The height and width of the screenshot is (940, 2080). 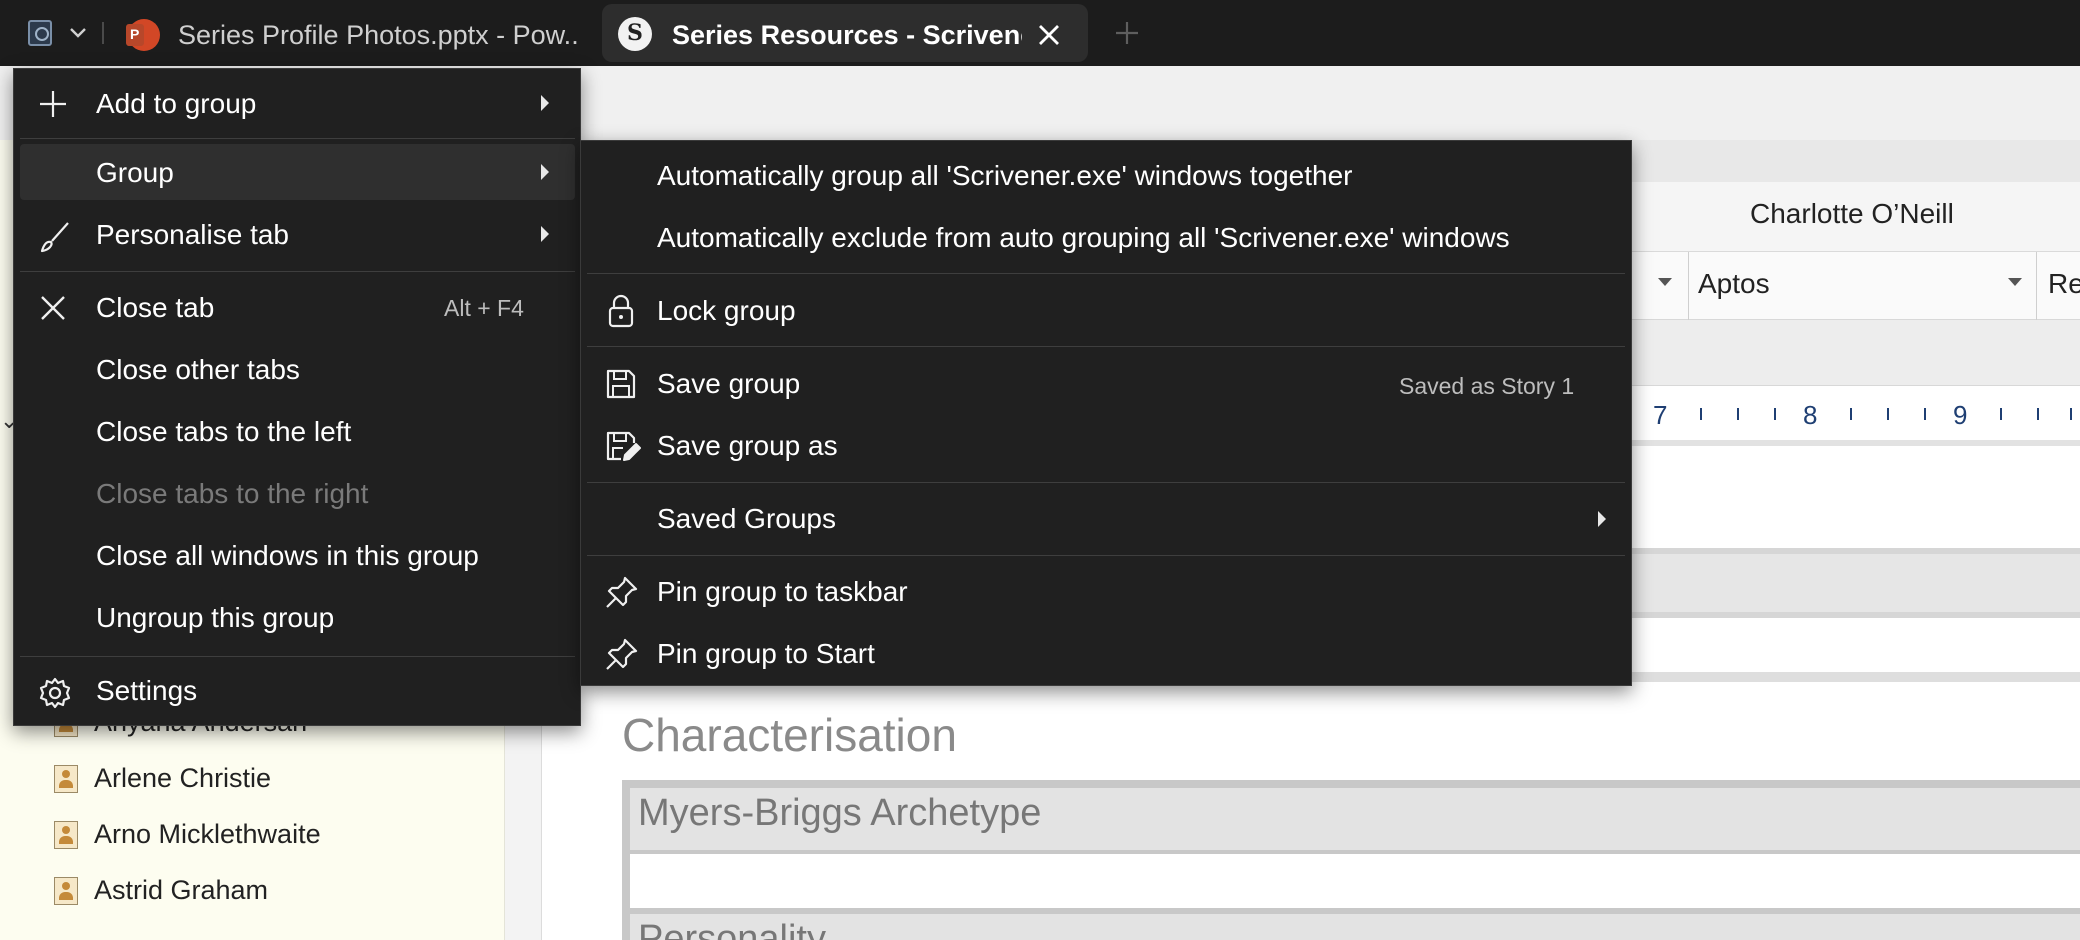 I want to click on tab-groups-app-icon, so click(x=40, y=33).